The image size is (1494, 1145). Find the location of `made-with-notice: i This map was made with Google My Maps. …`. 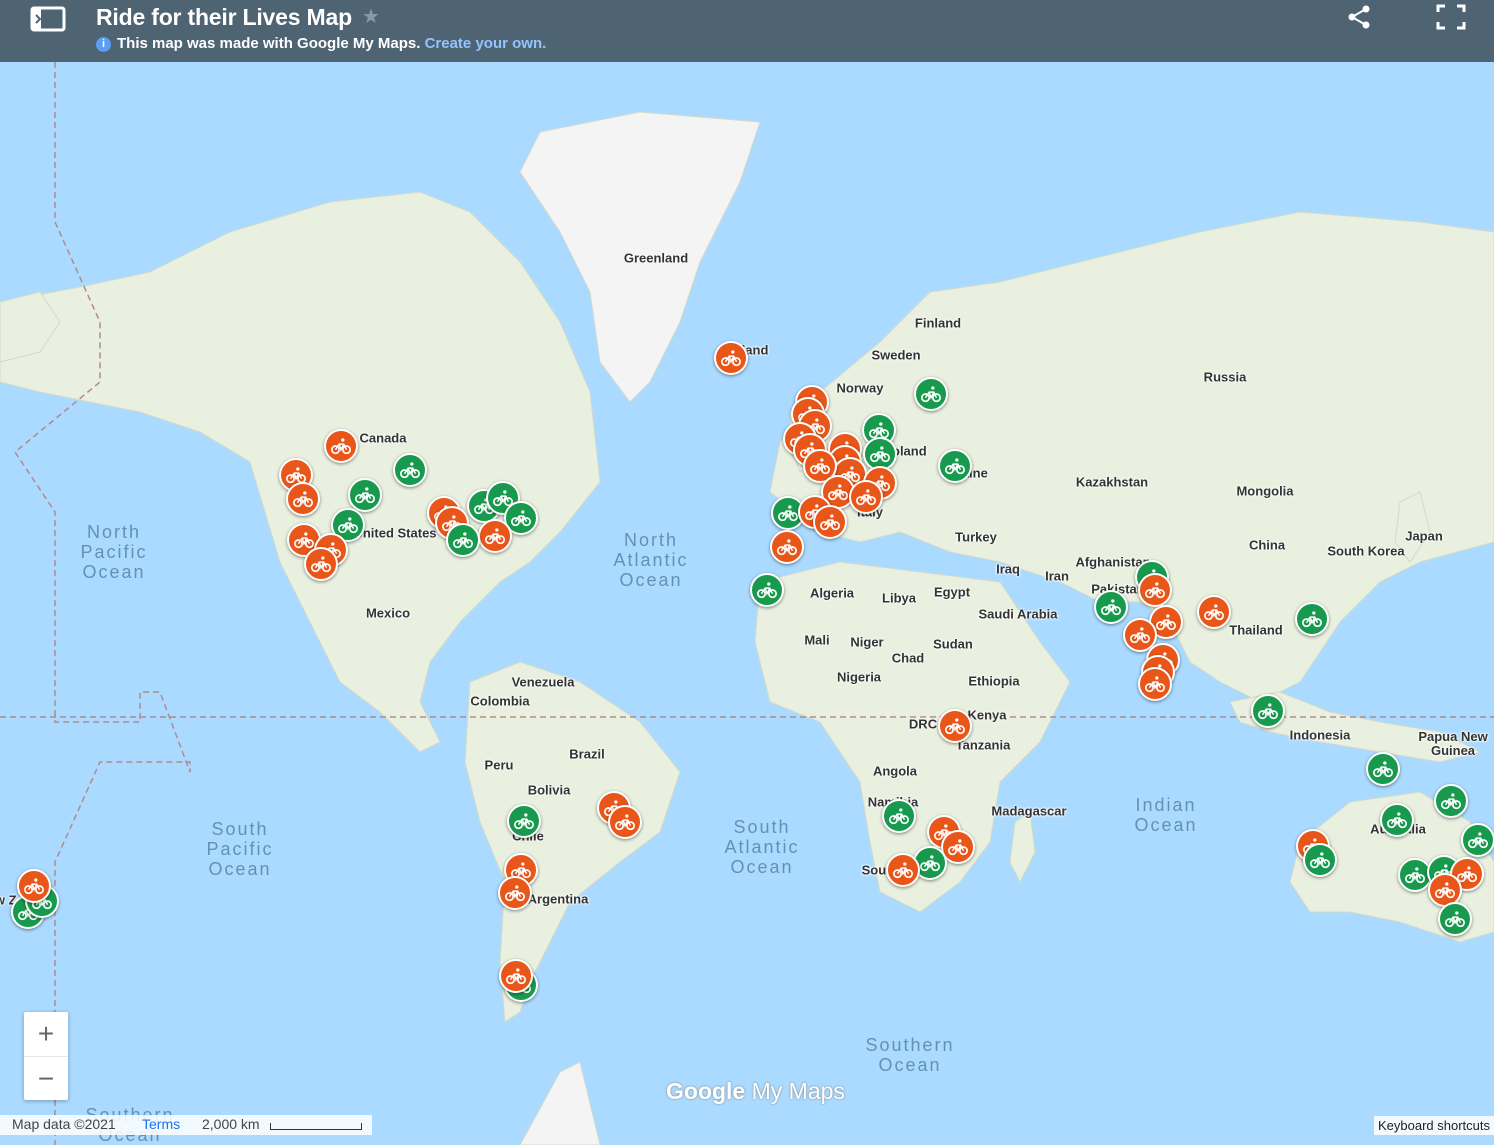

made-with-notice: i This map was made with Google My Maps. … is located at coordinates (321, 43).